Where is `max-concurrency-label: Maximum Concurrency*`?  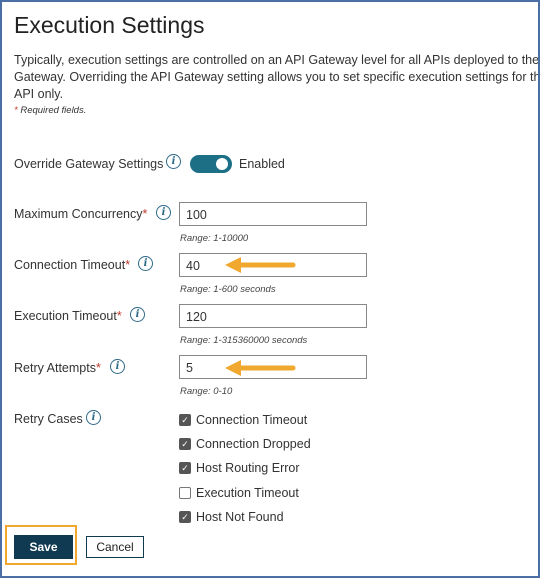
max-concurrency-label: Maximum Concurrency* is located at coordinates (80, 214).